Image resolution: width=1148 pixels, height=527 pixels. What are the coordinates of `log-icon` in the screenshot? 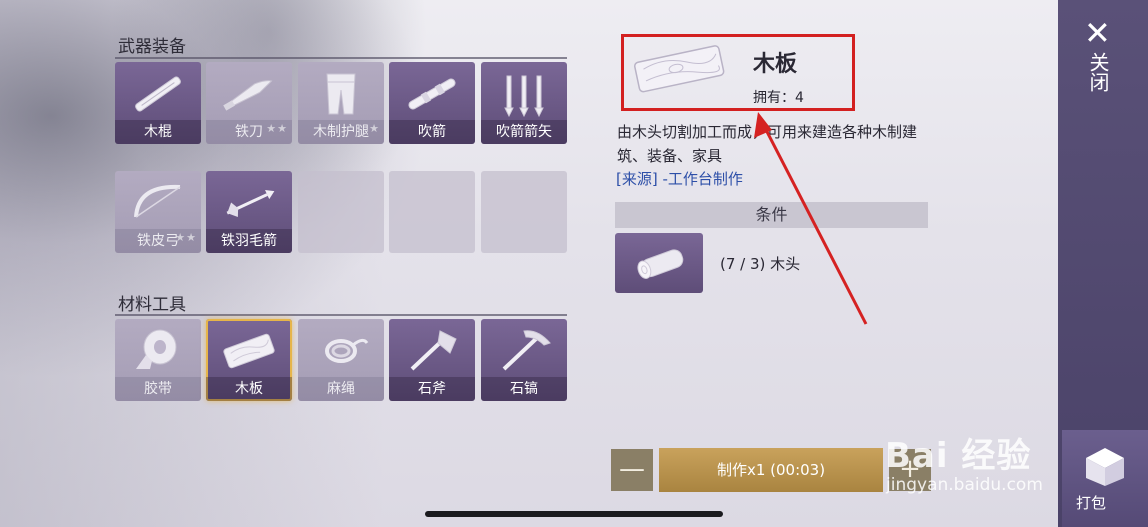 It's located at (660, 264).